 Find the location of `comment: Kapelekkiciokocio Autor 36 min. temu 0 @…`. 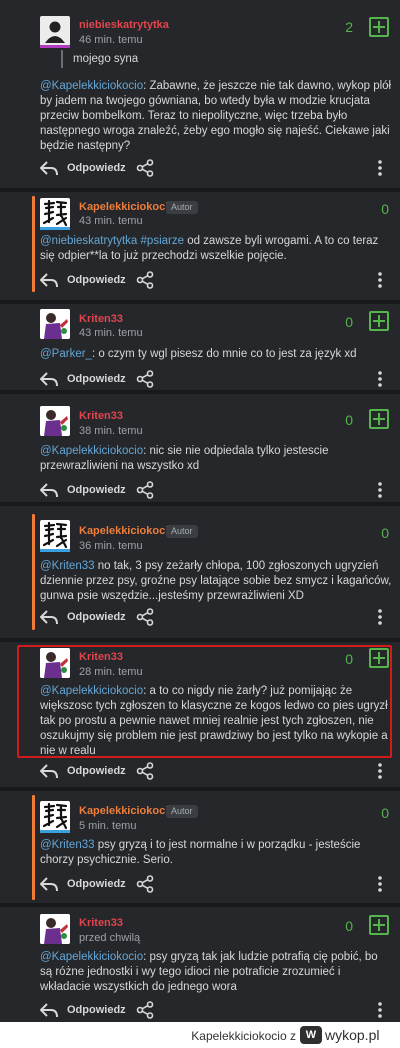

comment: Kapelekkiciokocio Autor 36 min. temu 0 @… is located at coordinates (200, 572).